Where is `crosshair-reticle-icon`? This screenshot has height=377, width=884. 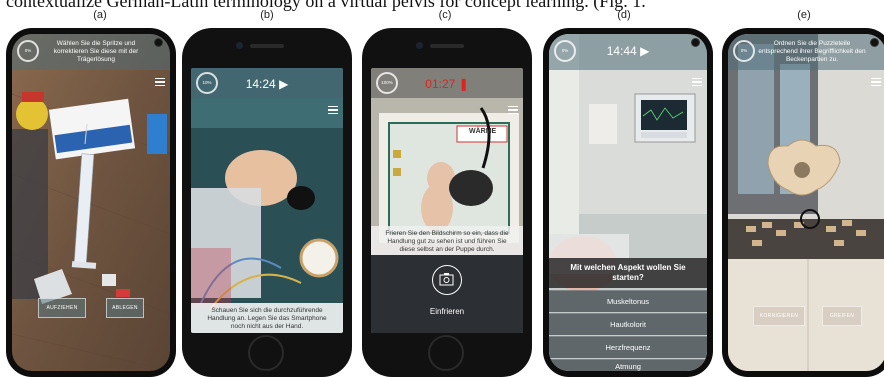
crosshair-reticle-icon is located at coordinates (810, 219).